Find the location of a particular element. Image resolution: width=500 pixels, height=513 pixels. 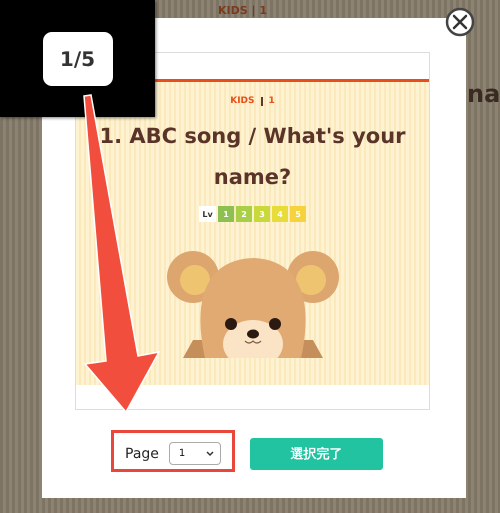

lesson-title: 1. ABC song / What's your name? is located at coordinates (252, 157).